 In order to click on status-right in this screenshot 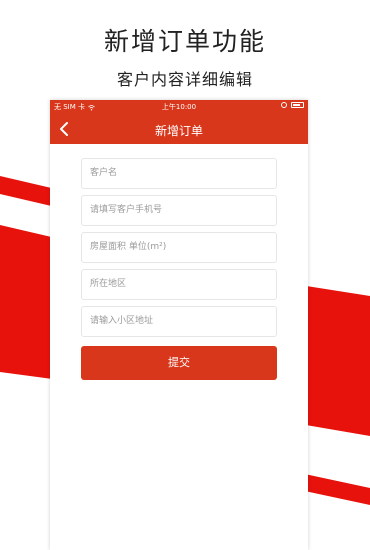, I will do `click(292, 105)`.